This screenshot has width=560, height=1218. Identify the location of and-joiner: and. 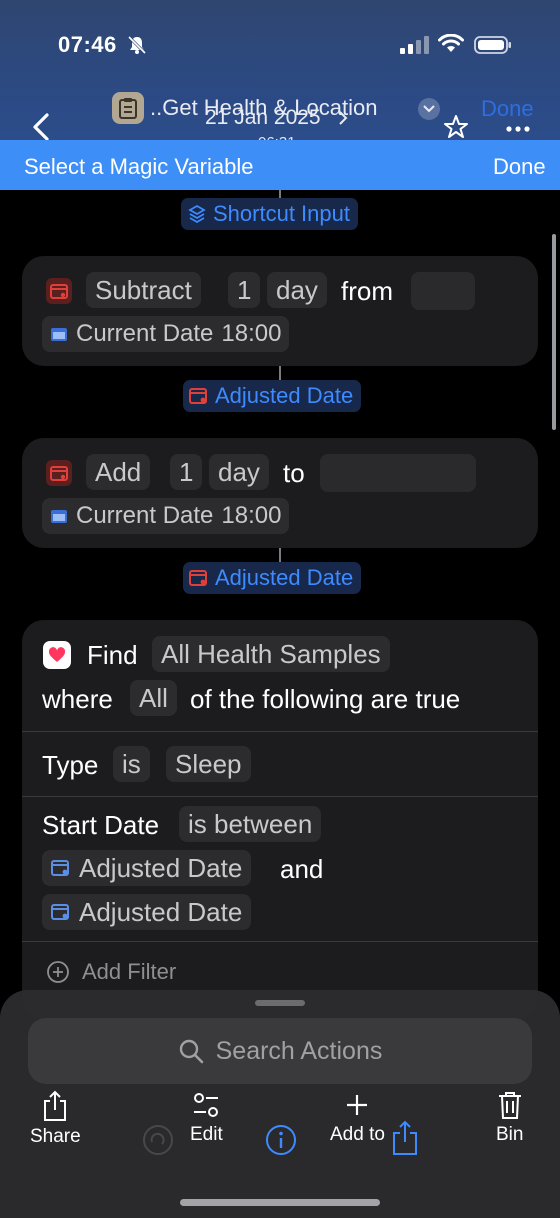
(302, 869).